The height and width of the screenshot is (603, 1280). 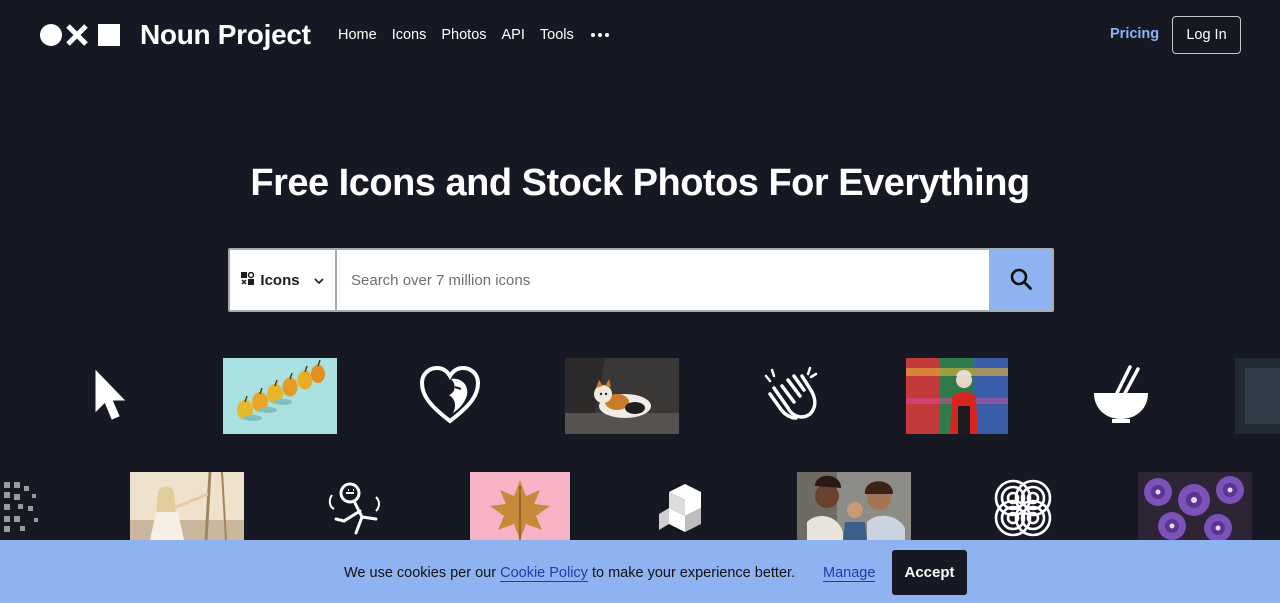 What do you see at coordinates (683, 508) in the screenshot?
I see `stacked-cubes-icon` at bounding box center [683, 508].